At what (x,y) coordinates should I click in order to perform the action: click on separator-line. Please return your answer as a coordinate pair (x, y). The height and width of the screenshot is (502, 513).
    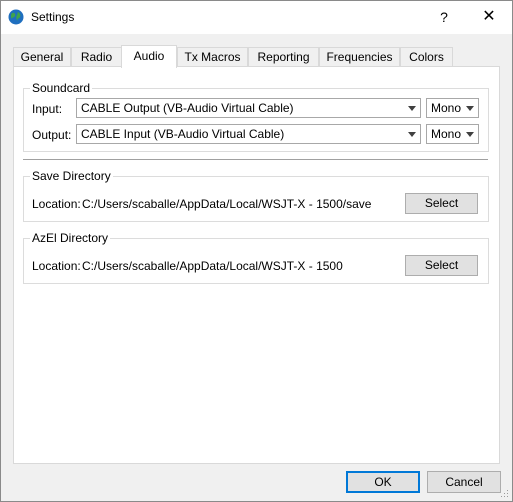
    Looking at the image, I should click on (255, 160).